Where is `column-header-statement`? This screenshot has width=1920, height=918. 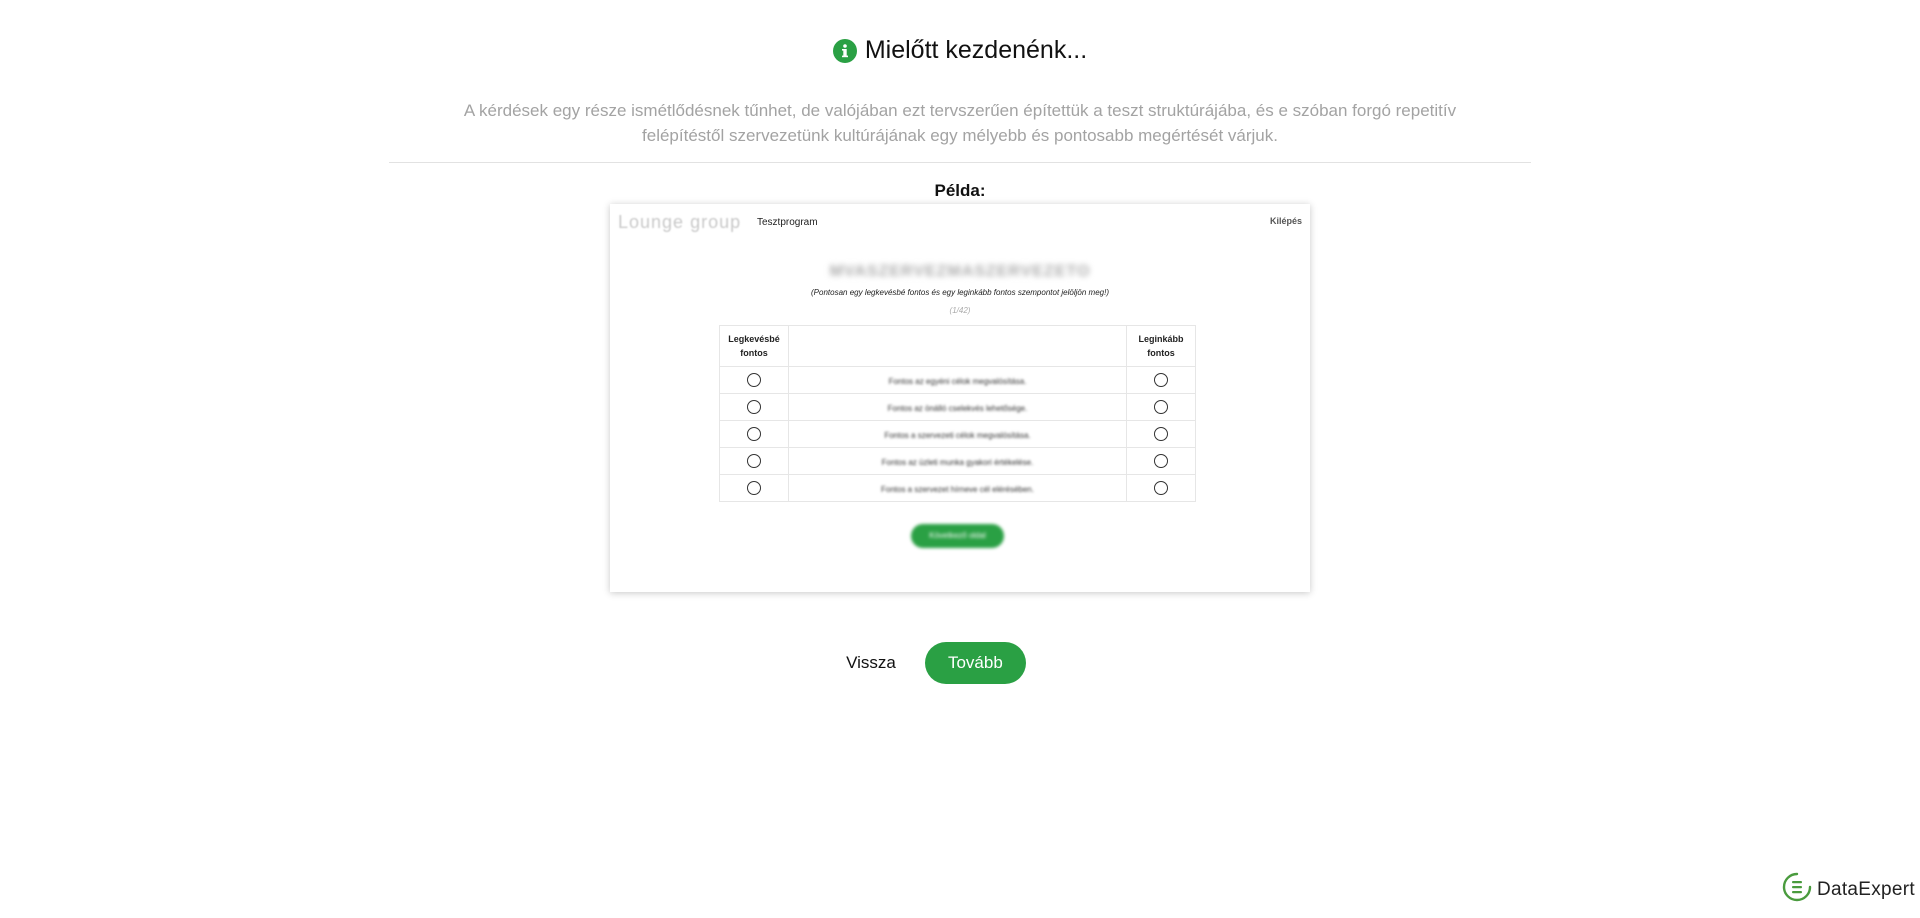
column-header-statement is located at coordinates (957, 346).